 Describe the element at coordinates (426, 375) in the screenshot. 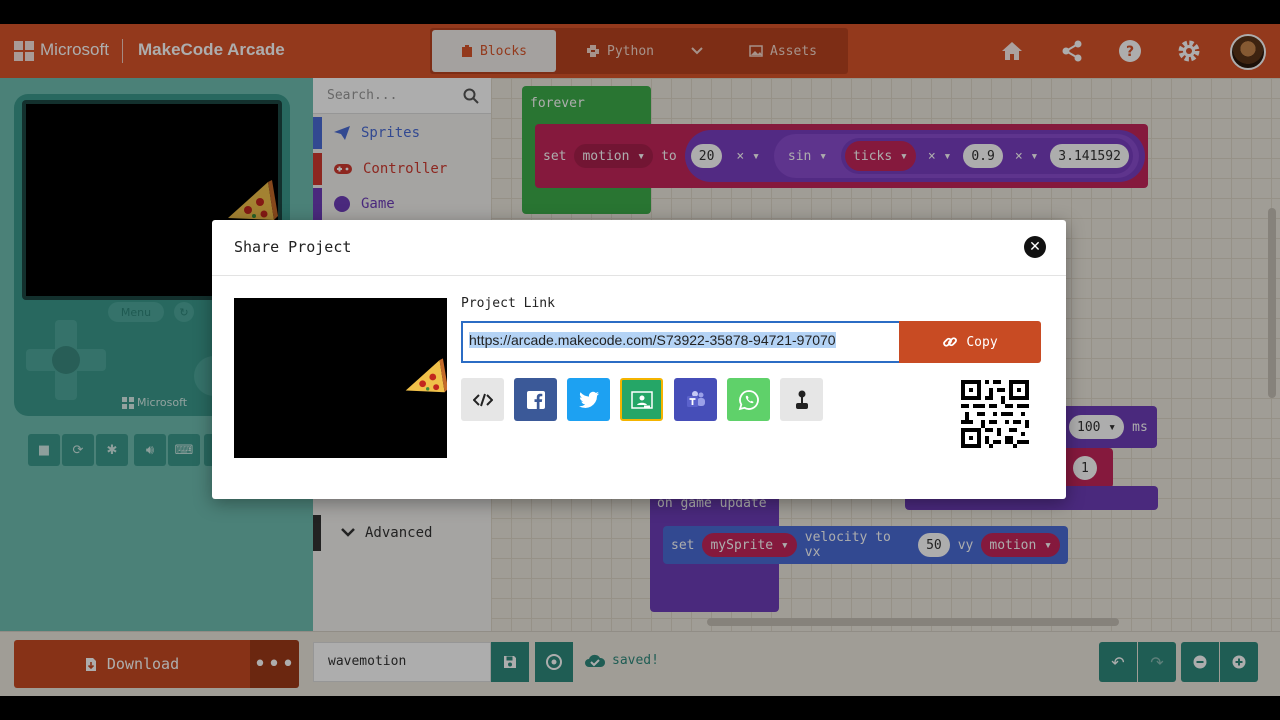

I see `pizza-sprite` at that location.